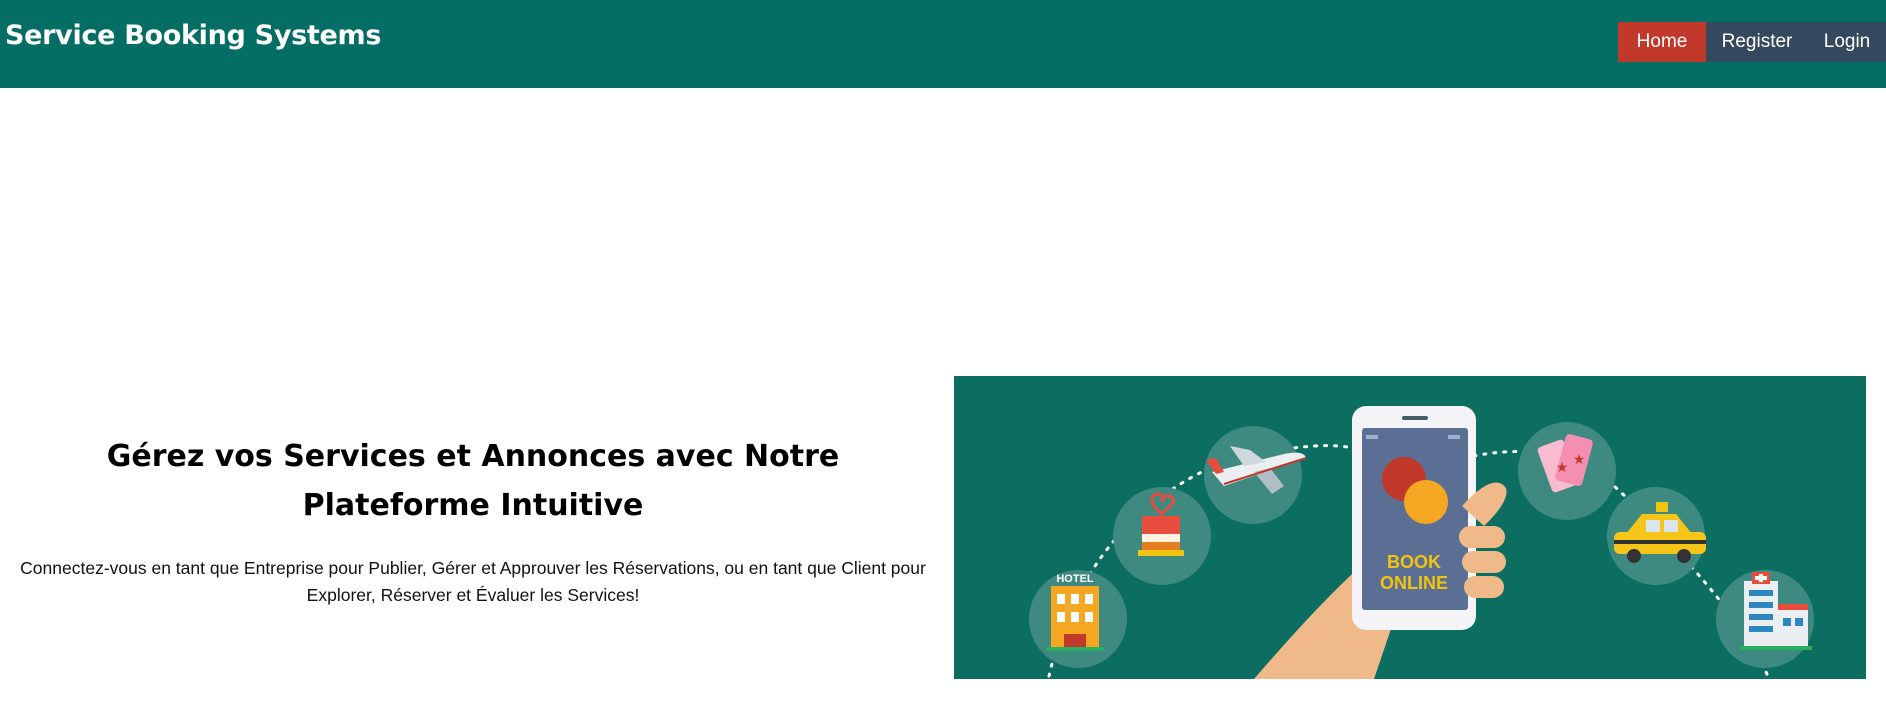 Image resolution: width=1886 pixels, height=717 pixels. What do you see at coordinates (1162, 536) in the screenshot?
I see `cake-icon` at bounding box center [1162, 536].